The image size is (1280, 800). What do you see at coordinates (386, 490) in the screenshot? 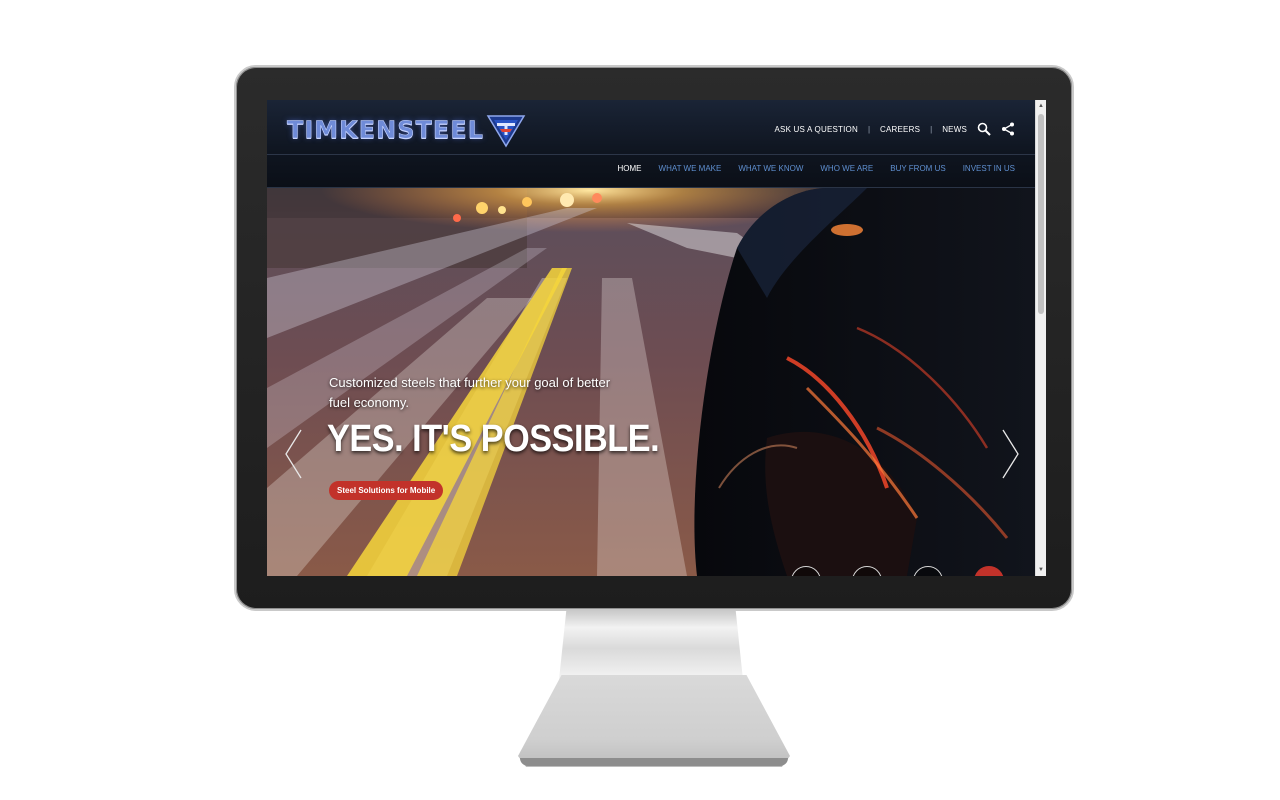
I see `steel-solutions-mobile-button: Steel Solutions for Mobile` at bounding box center [386, 490].